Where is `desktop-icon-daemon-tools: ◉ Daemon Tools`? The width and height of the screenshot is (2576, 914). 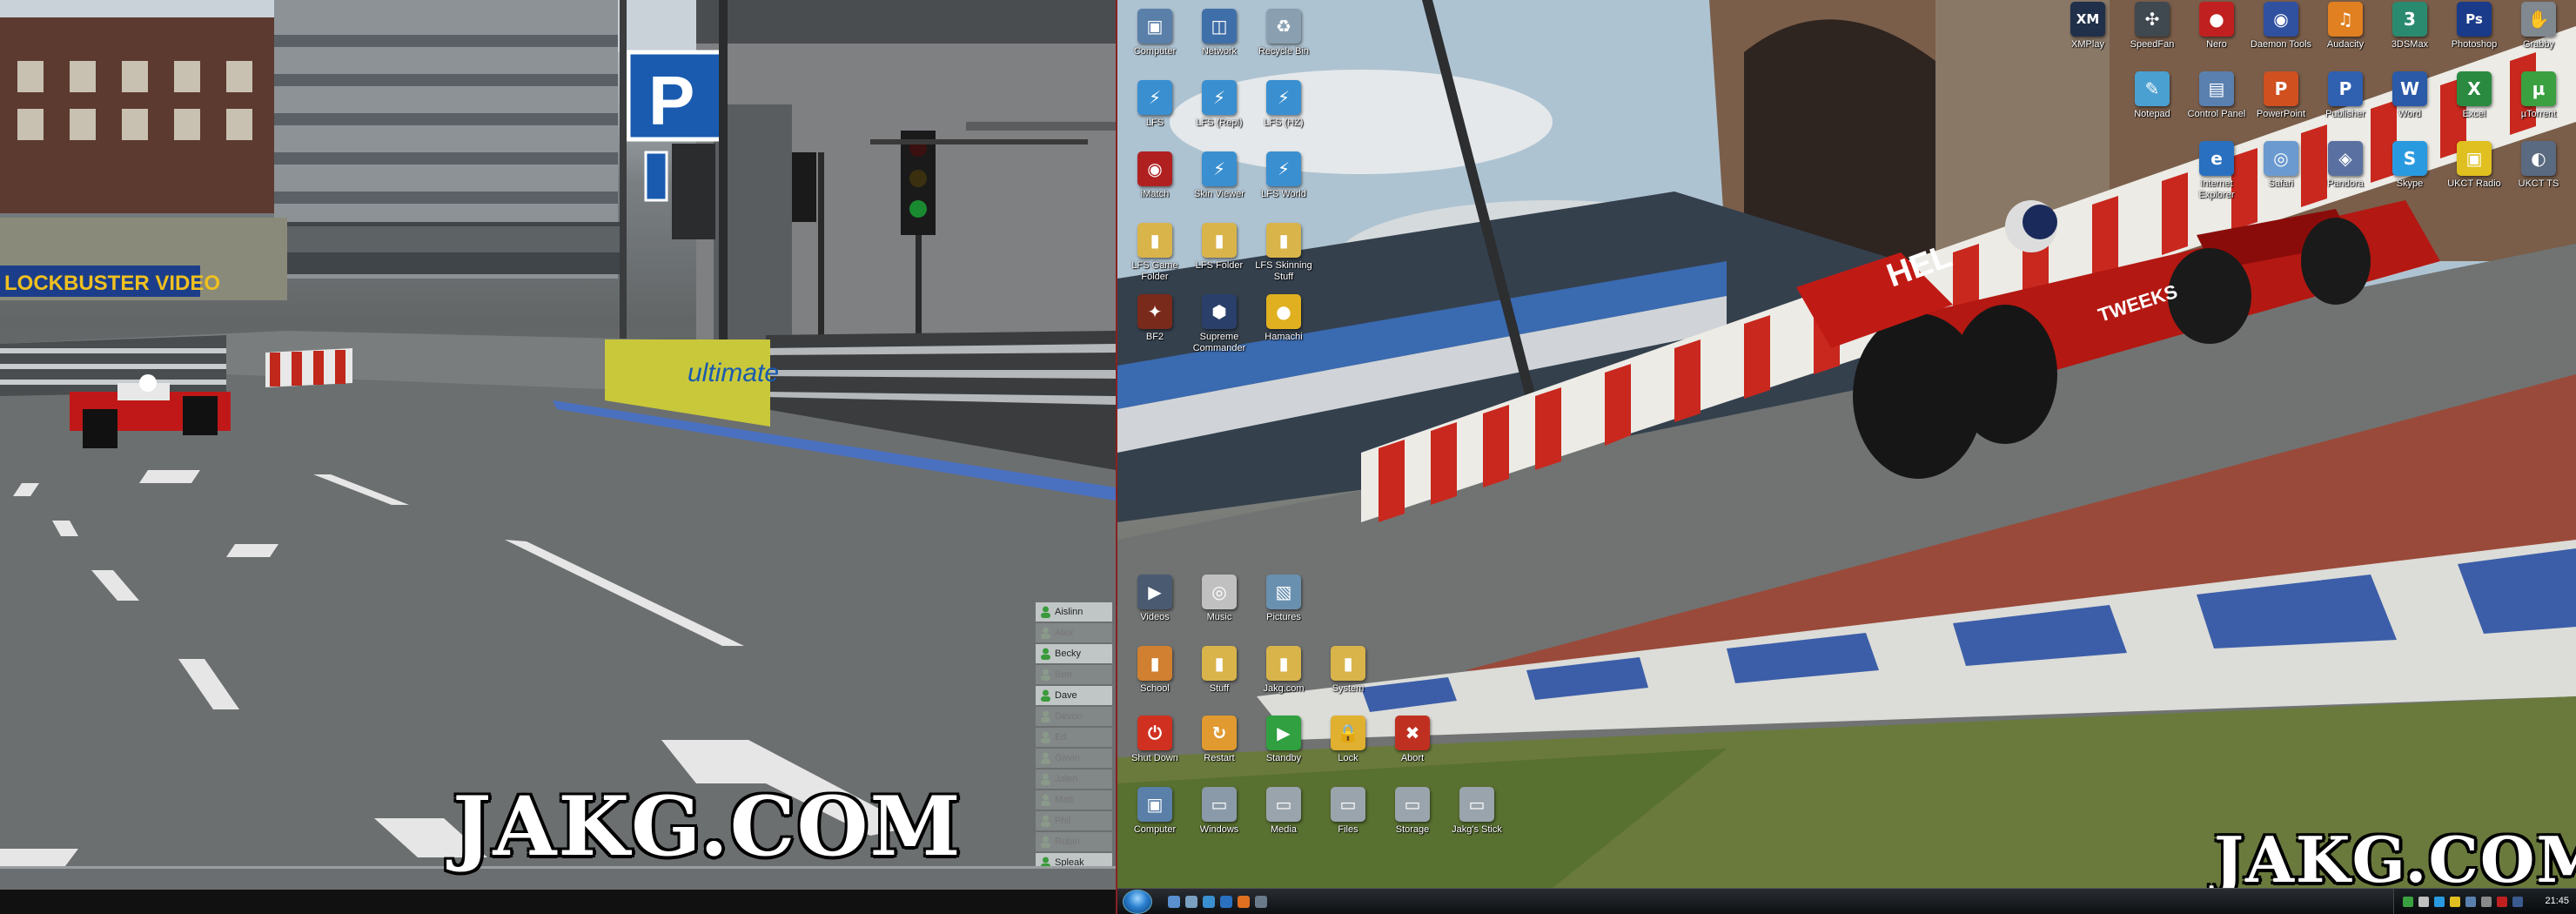
desktop-icon-daemon-tools: ◉ Daemon Tools is located at coordinates (2281, 26).